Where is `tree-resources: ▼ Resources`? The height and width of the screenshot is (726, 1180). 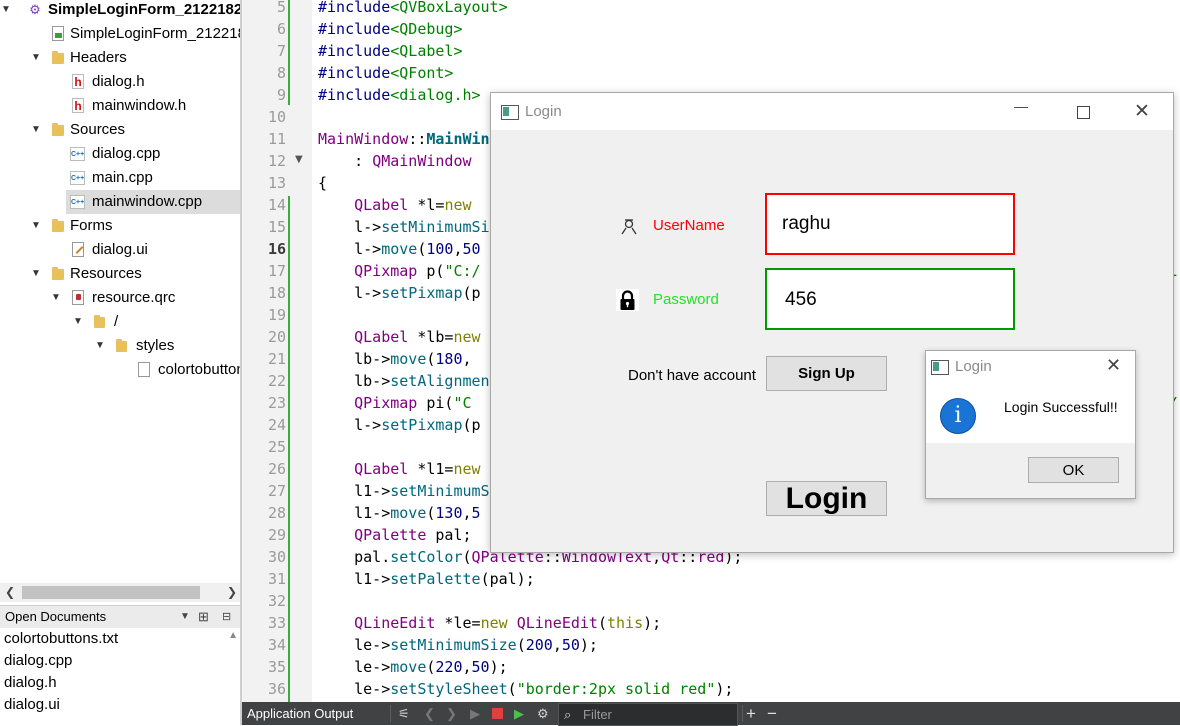 tree-resources: ▼ Resources is located at coordinates (121, 274).